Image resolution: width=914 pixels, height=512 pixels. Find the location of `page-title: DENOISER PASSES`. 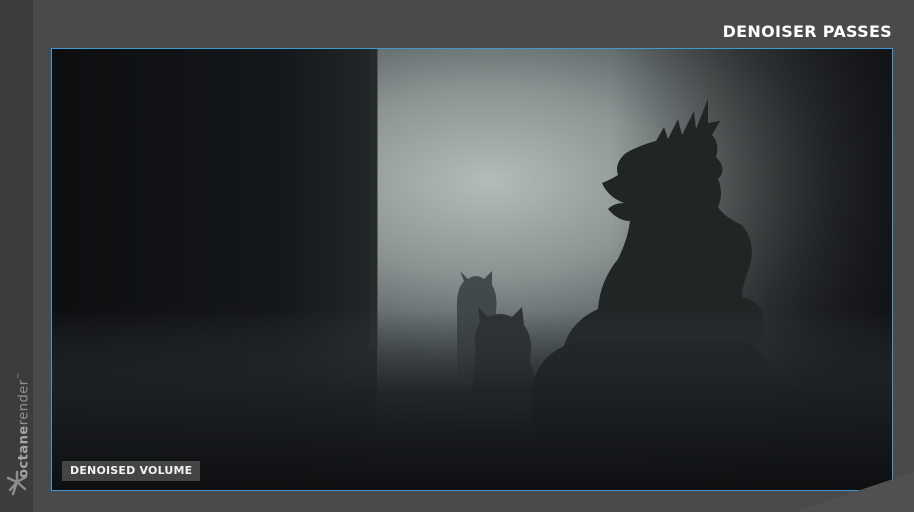

page-title: DENOISER PASSES is located at coordinates (807, 31).